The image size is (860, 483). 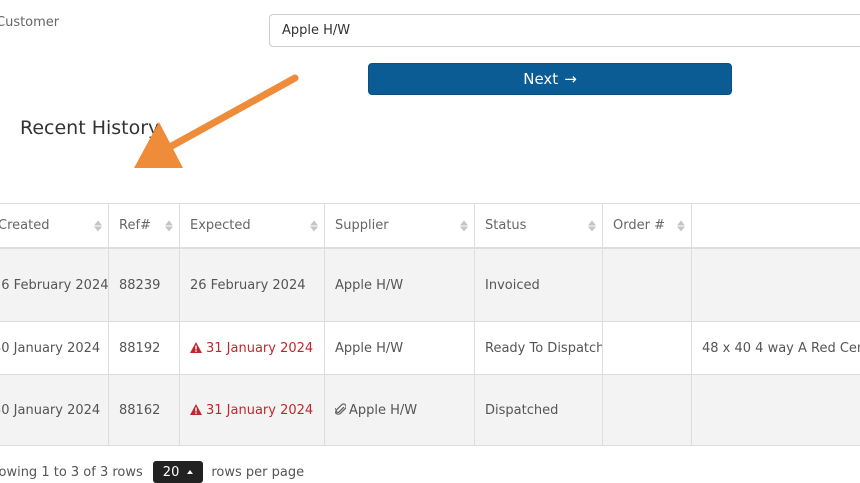 I want to click on cell-ref: 88162, so click(x=144, y=410).